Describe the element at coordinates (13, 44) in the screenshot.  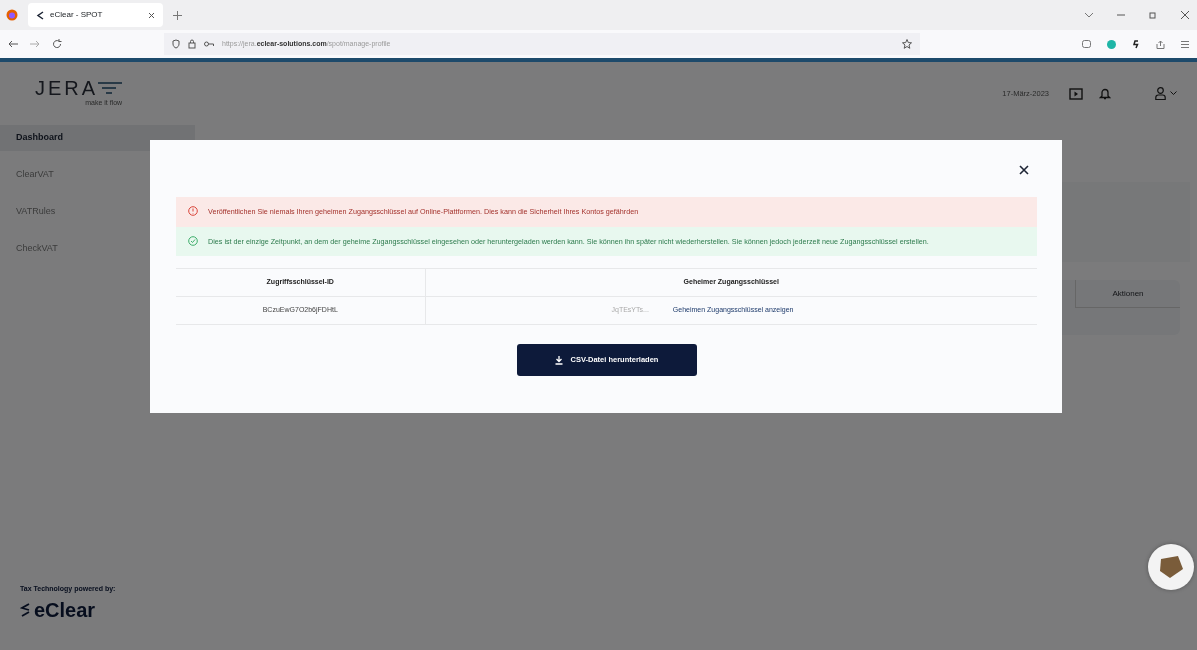
I see `back-icon` at that location.